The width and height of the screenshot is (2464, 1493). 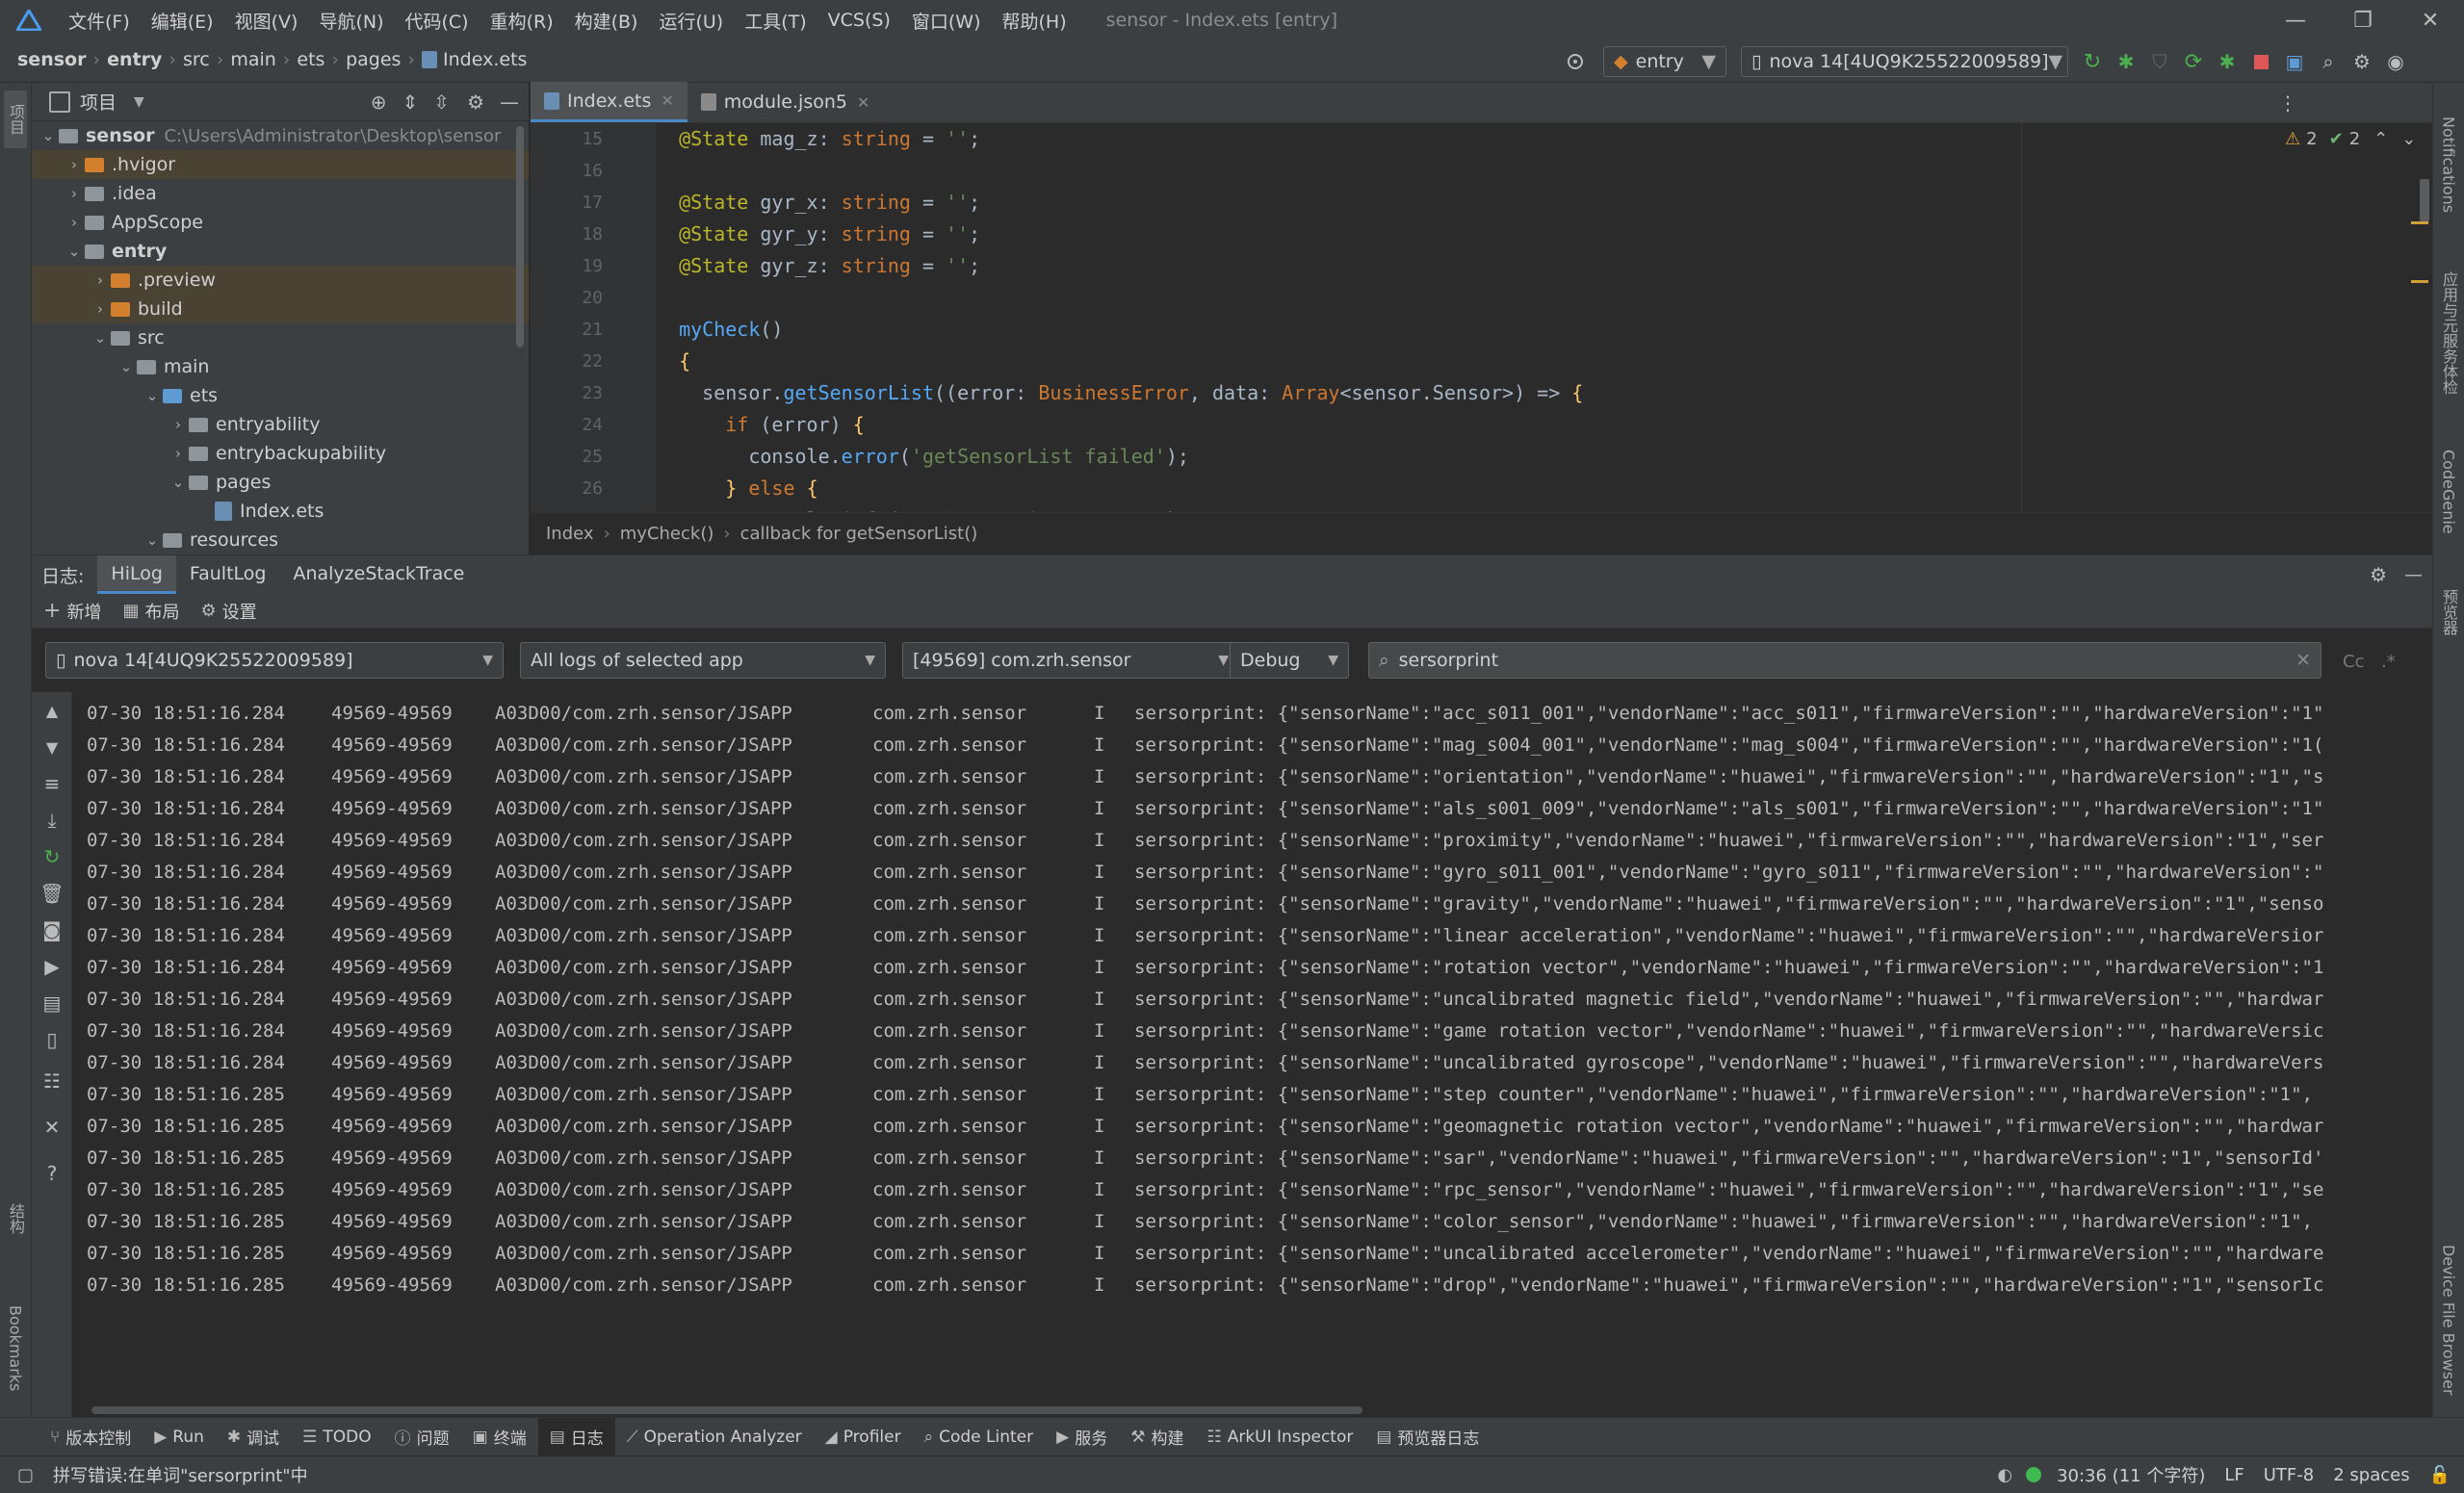 I want to click on bottom-tool-button: ⓘ 问题, so click(x=422, y=1437).